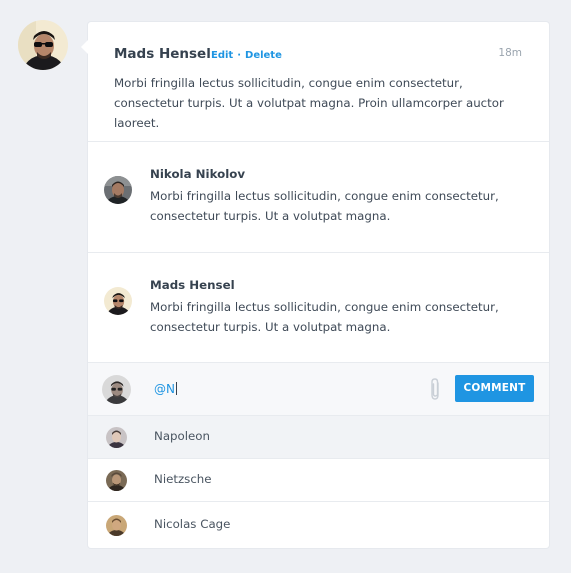  Describe the element at coordinates (183, 479) in the screenshot. I see `suggestion-name: Nietzsche` at that location.